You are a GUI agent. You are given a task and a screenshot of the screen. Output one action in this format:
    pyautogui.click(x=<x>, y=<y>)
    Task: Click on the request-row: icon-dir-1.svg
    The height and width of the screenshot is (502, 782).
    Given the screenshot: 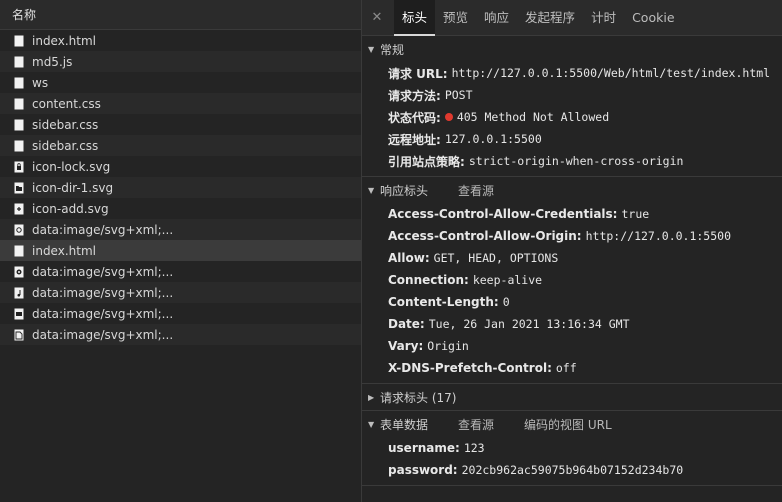 What is the action you would take?
    pyautogui.click(x=180, y=187)
    